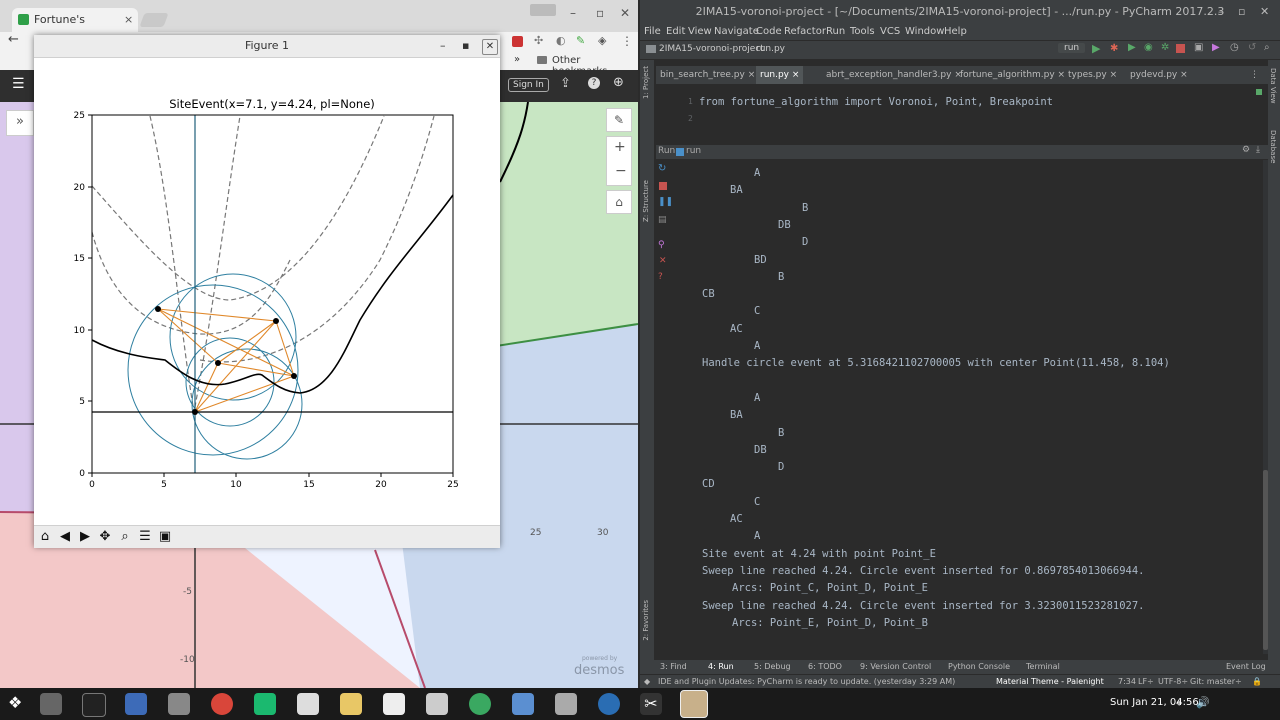 The height and width of the screenshot is (720, 1280). Describe the element at coordinates (15, 702) in the screenshot. I see `start-menu-icon: ❖` at that location.